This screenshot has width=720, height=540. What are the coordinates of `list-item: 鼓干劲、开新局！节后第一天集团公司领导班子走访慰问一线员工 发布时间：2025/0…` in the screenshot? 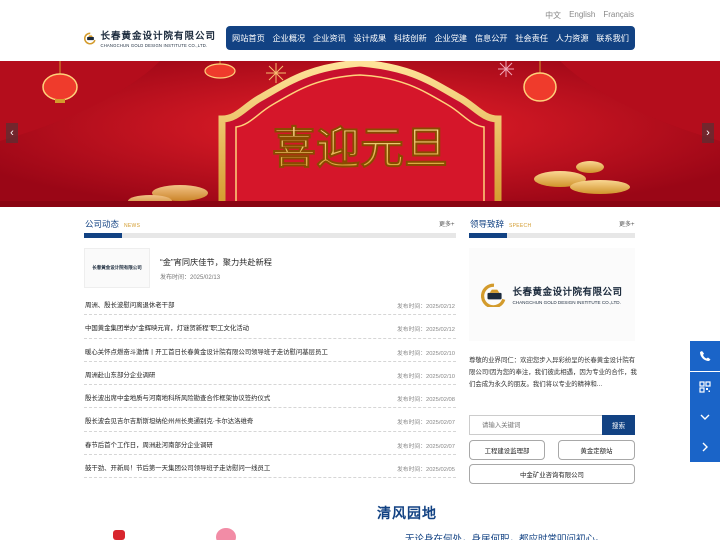 It's located at (270, 467).